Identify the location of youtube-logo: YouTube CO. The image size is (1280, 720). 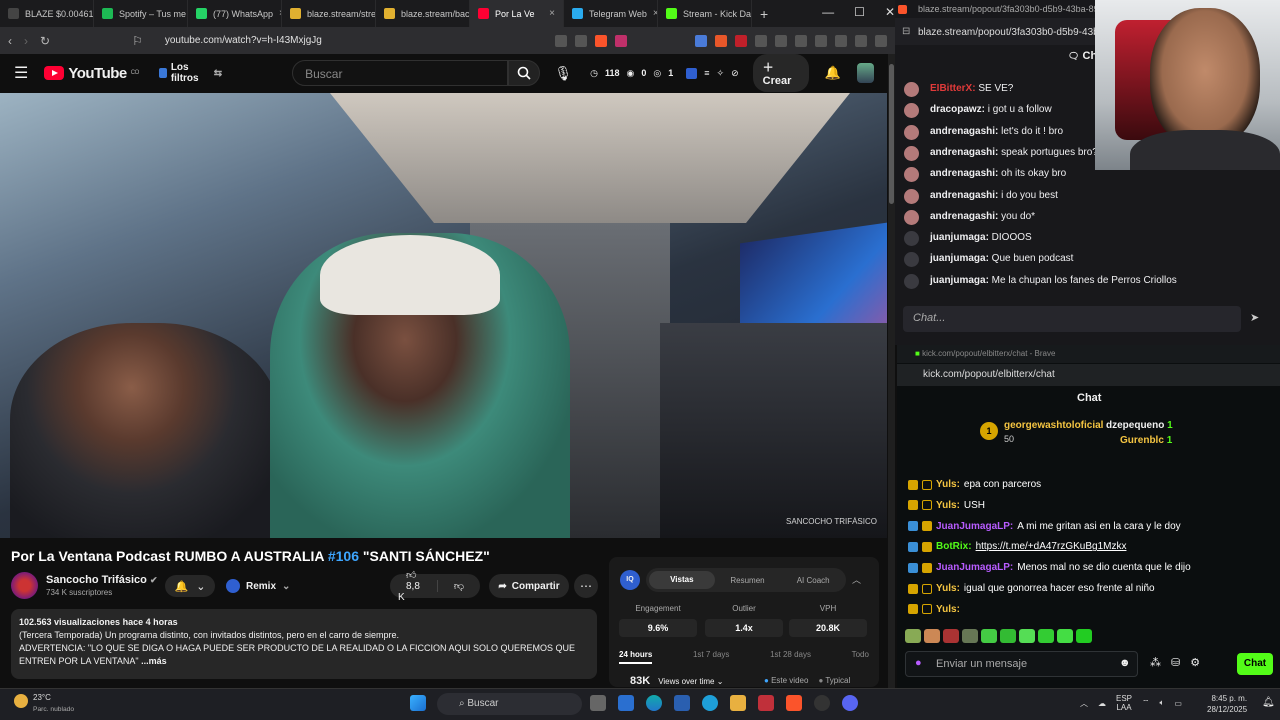
(91, 73).